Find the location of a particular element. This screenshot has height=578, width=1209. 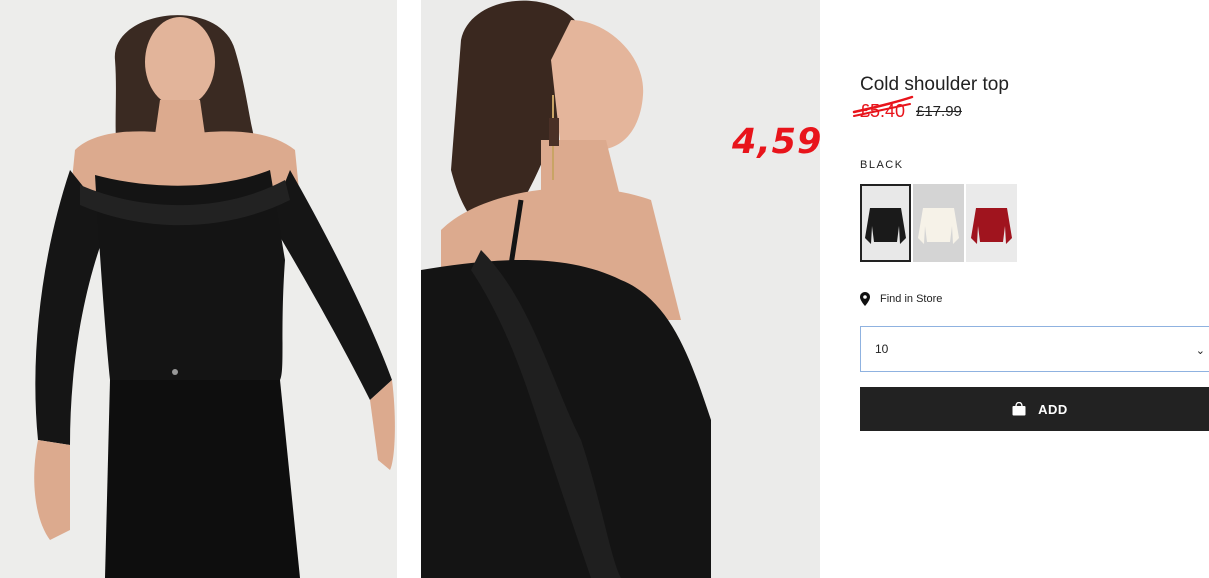

add-button-label: ADD is located at coordinates (1053, 409).